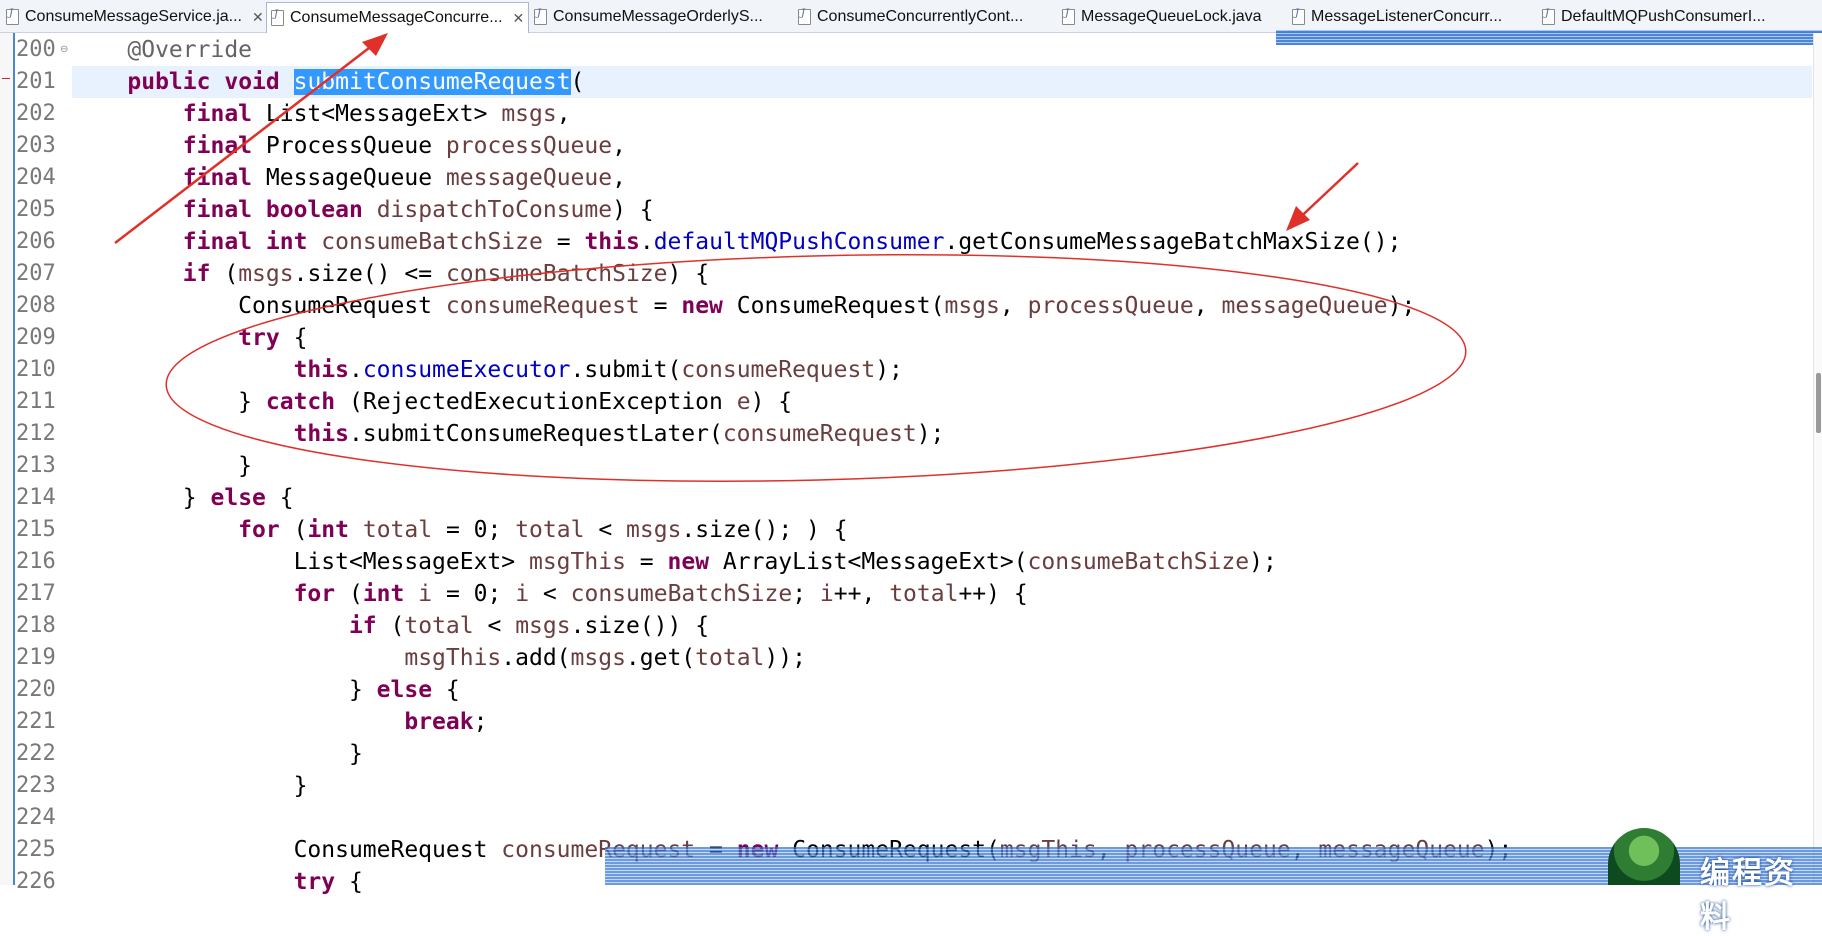 Image resolution: width=1822 pixels, height=936 pixels. I want to click on line-number: 219, so click(36, 657).